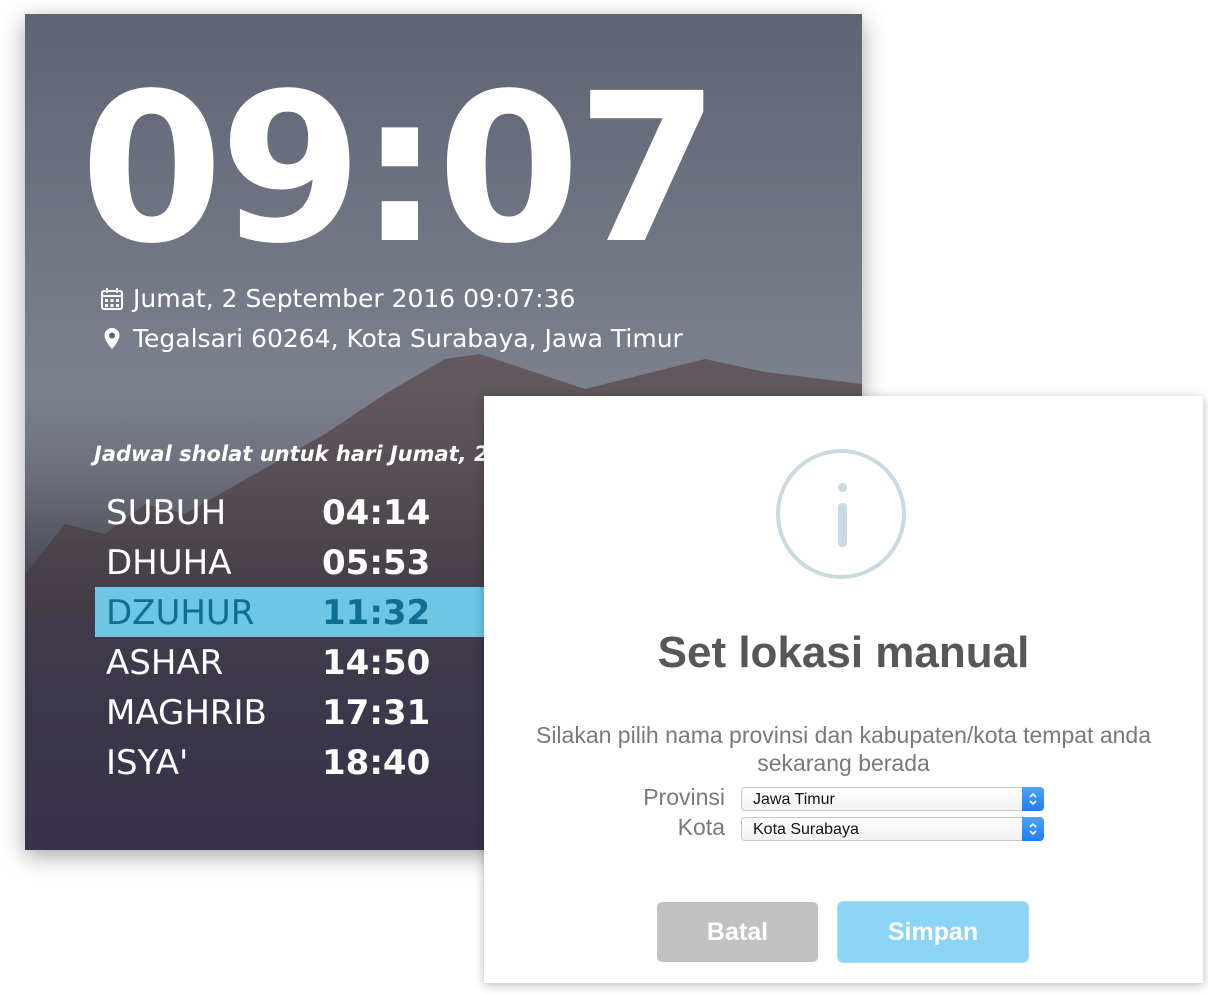  What do you see at coordinates (112, 299) in the screenshot?
I see `calendar-icon` at bounding box center [112, 299].